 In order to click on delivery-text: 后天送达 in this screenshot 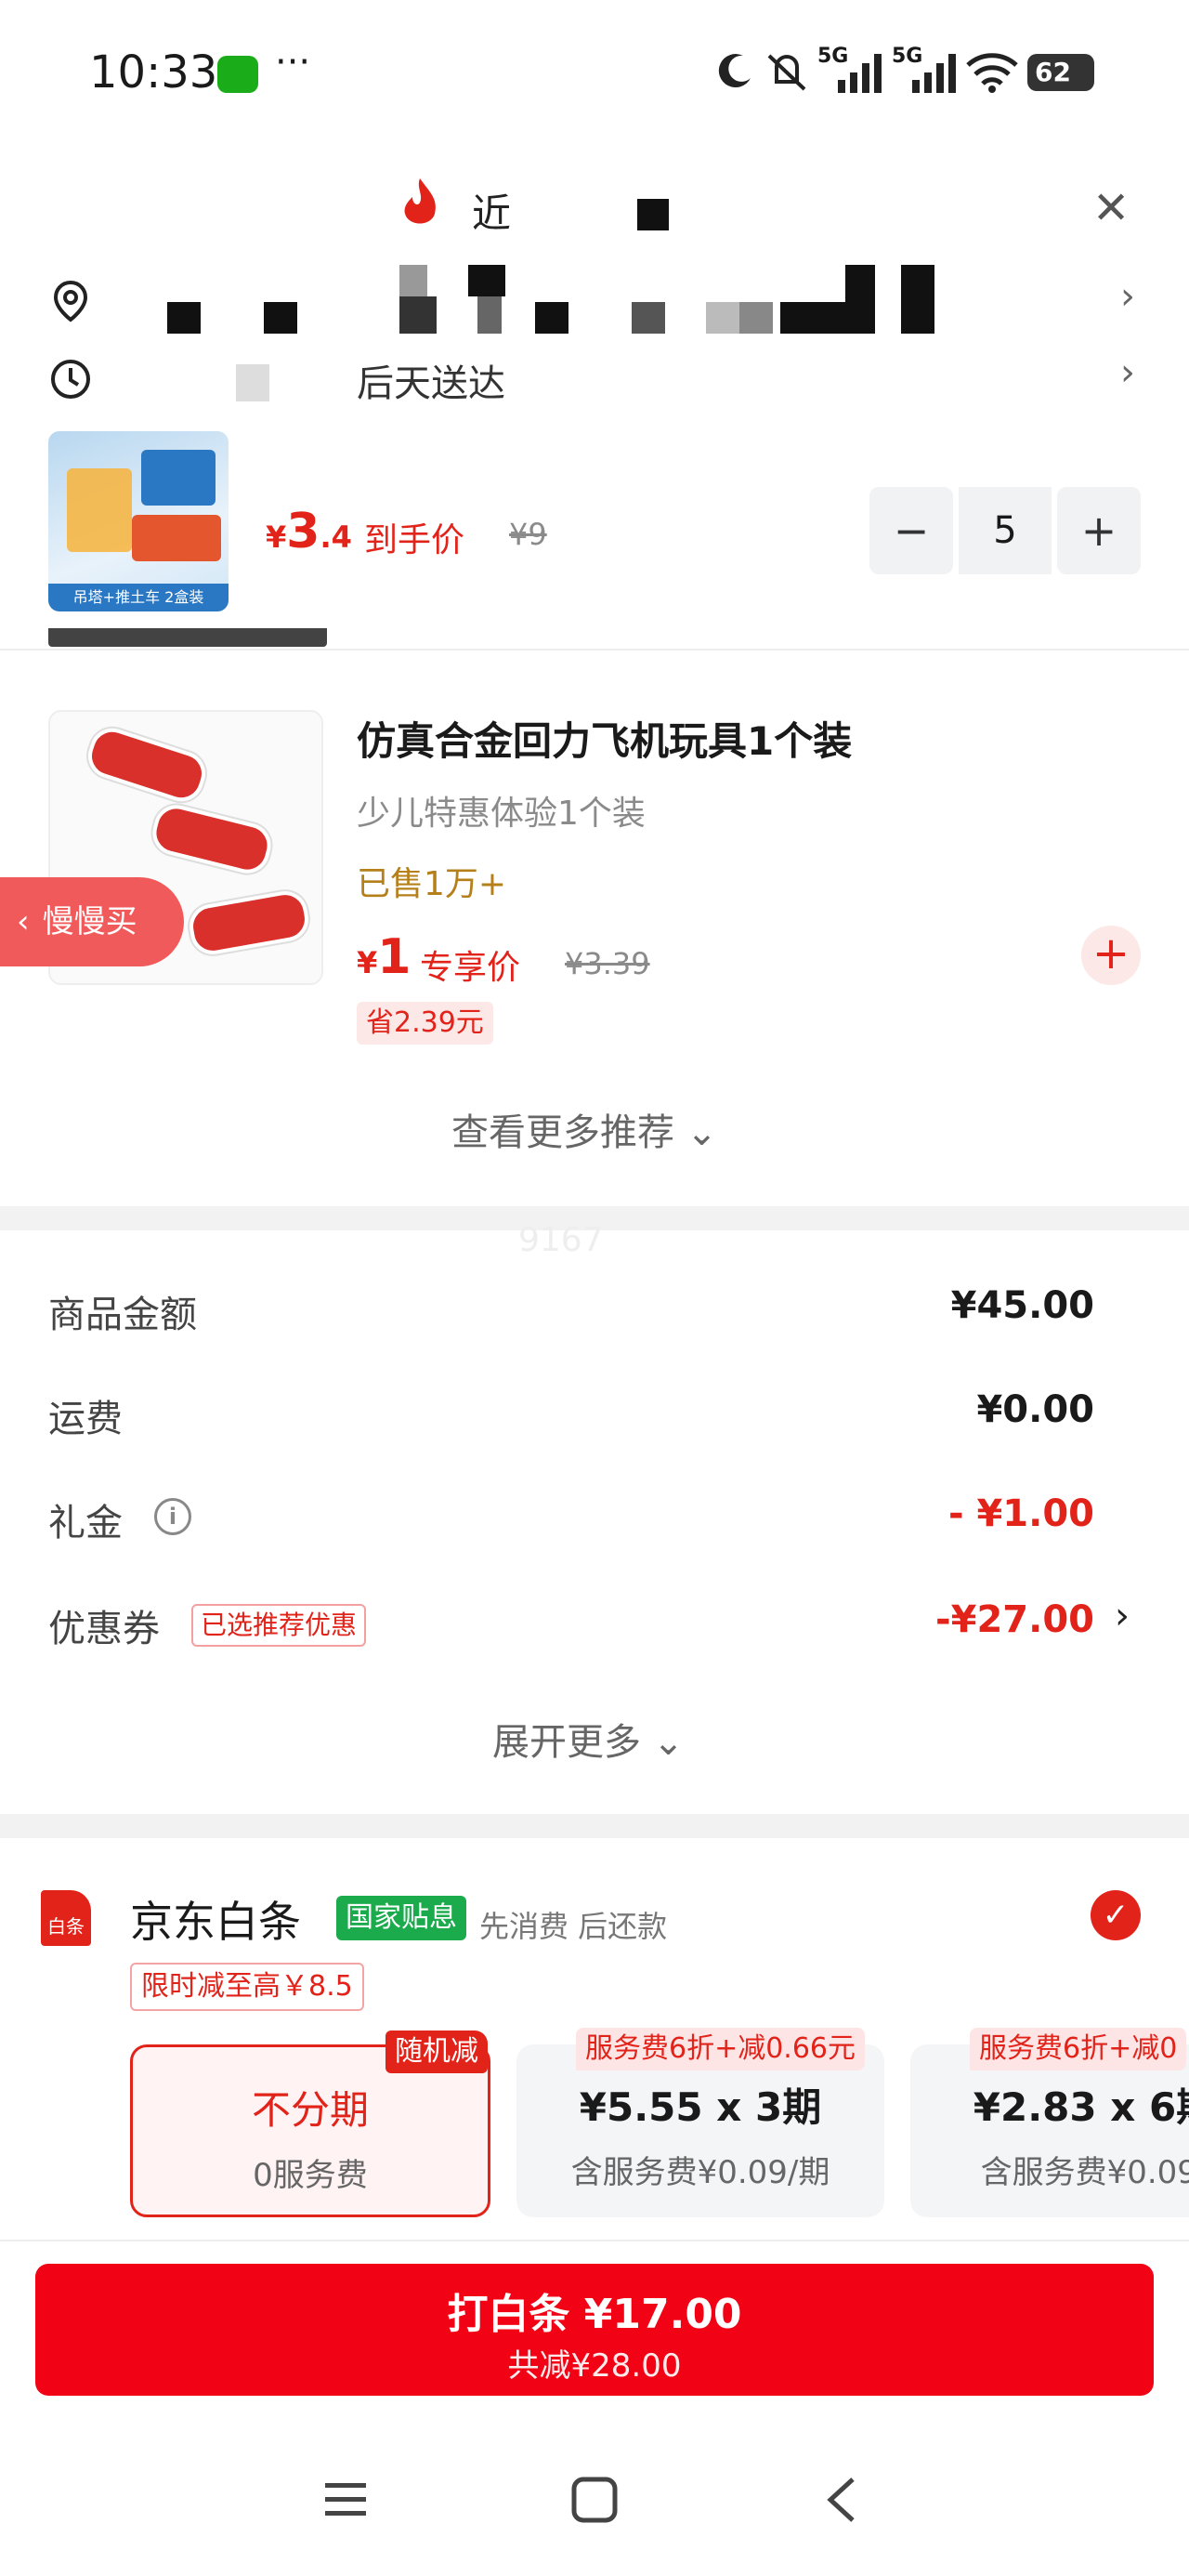, I will do `click(431, 380)`.